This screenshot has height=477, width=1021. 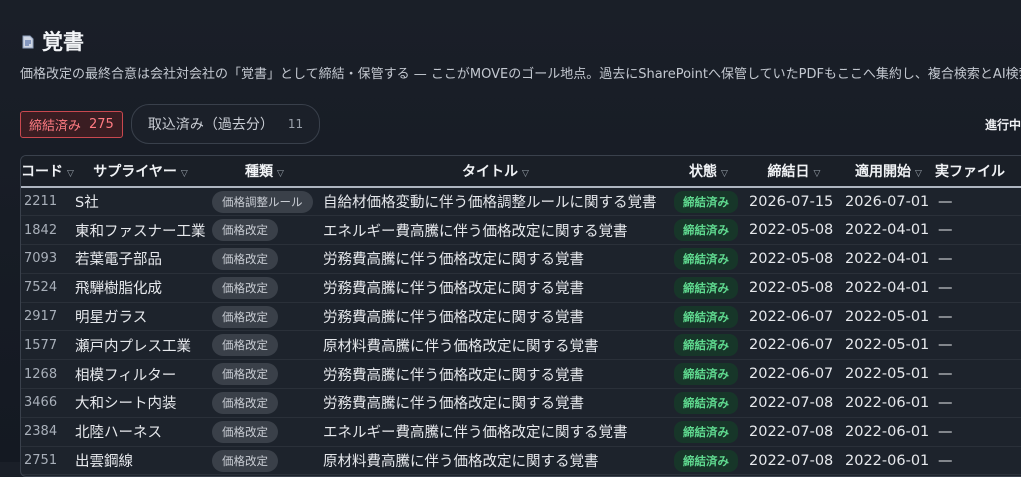 I want to click on cell-signed-date: 2022-07-08, so click(x=794, y=403).